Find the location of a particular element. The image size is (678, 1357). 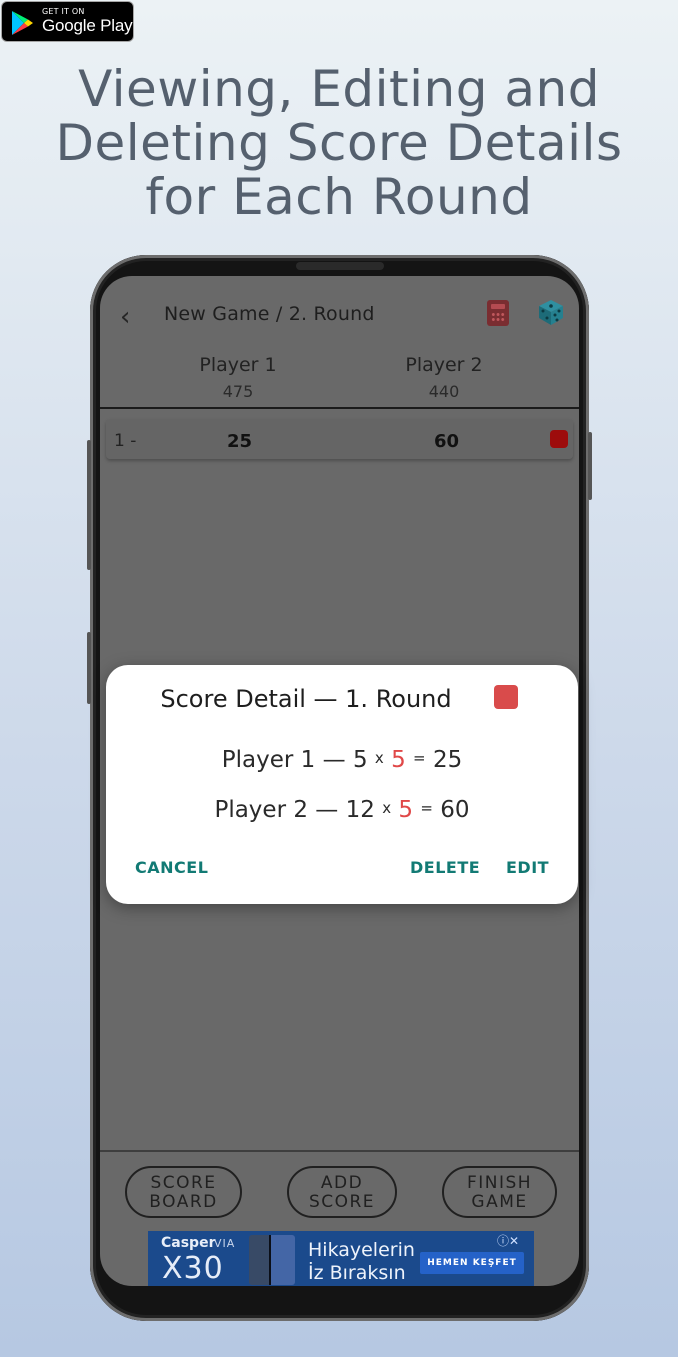

calculator-display is located at coordinates (498, 306).